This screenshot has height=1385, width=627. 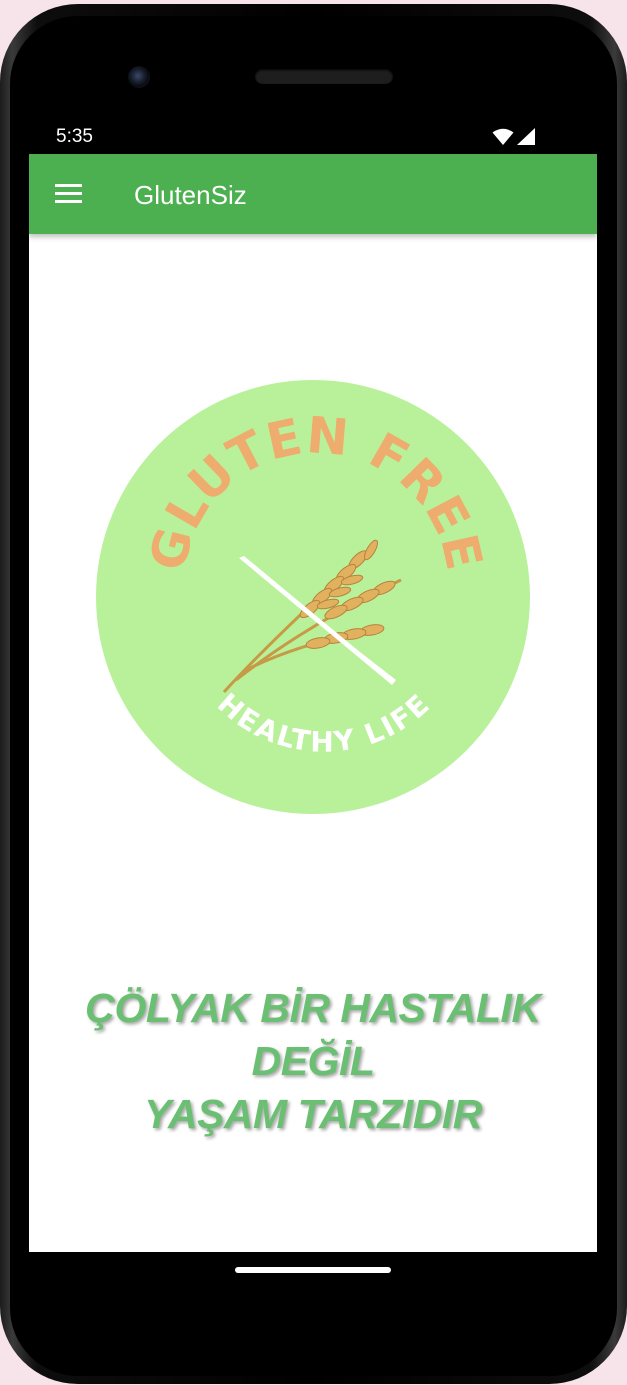 I want to click on status-time: 5:35, so click(x=74, y=136).